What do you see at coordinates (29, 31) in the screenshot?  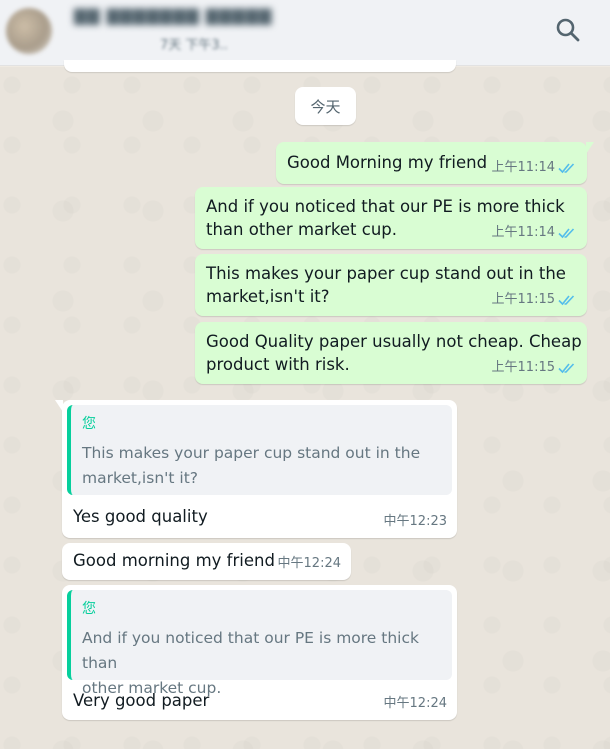 I see `contact-avatar` at bounding box center [29, 31].